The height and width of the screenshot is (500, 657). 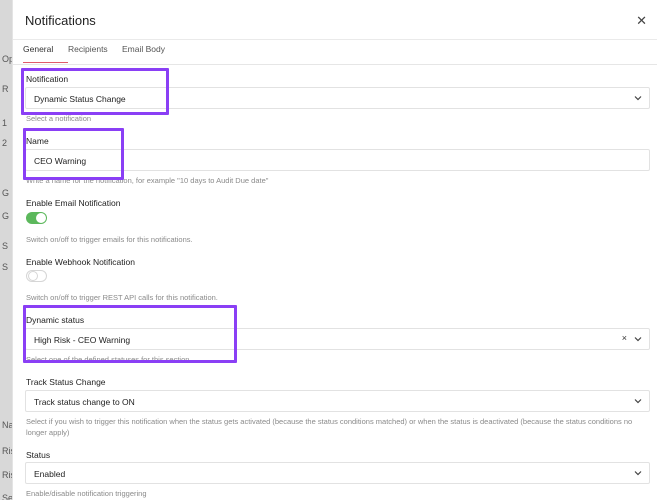 What do you see at coordinates (48, 432) in the screenshot?
I see `track-status-help-line2: longer apply)` at bounding box center [48, 432].